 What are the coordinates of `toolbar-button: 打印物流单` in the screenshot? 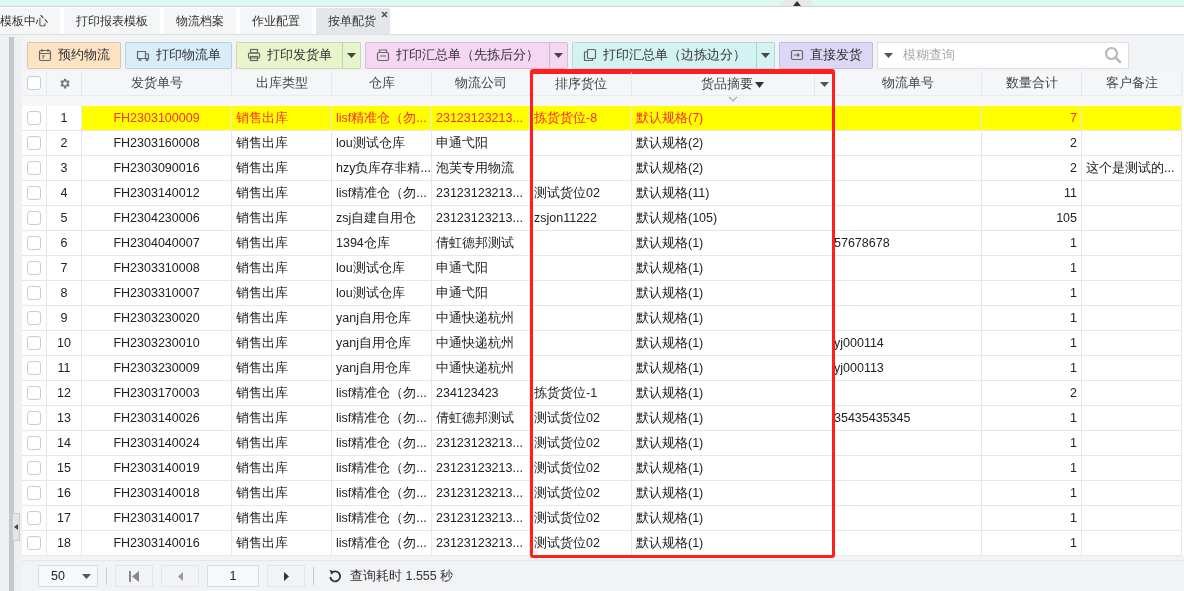 It's located at (178, 55).